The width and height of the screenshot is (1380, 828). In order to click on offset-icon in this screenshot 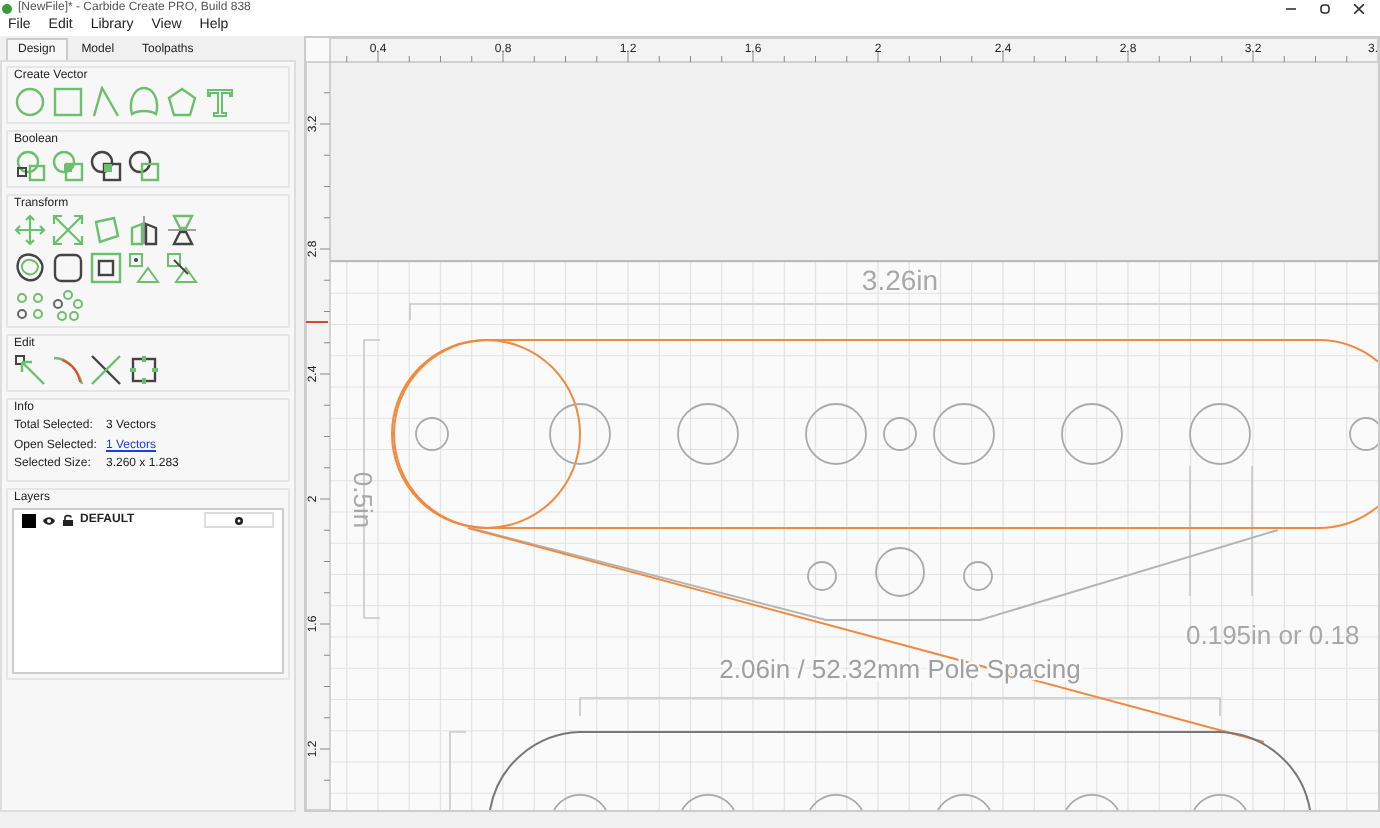, I will do `click(30, 268)`.